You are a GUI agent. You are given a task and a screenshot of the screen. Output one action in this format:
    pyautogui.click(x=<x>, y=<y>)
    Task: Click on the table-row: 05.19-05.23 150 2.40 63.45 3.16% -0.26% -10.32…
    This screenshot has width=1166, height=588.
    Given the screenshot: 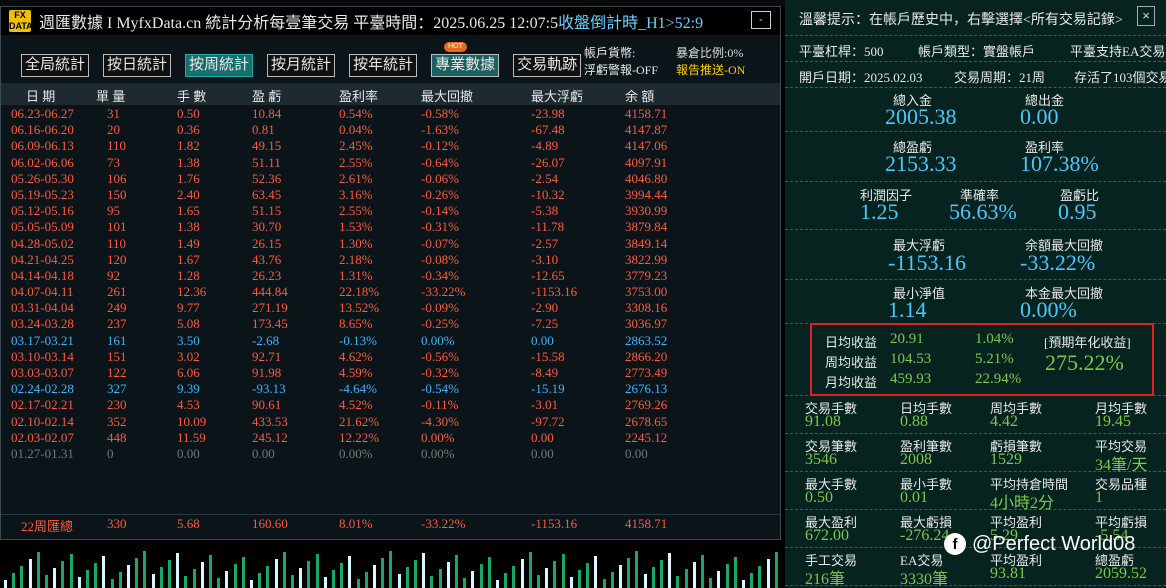 What is the action you would take?
    pyautogui.click(x=390, y=195)
    